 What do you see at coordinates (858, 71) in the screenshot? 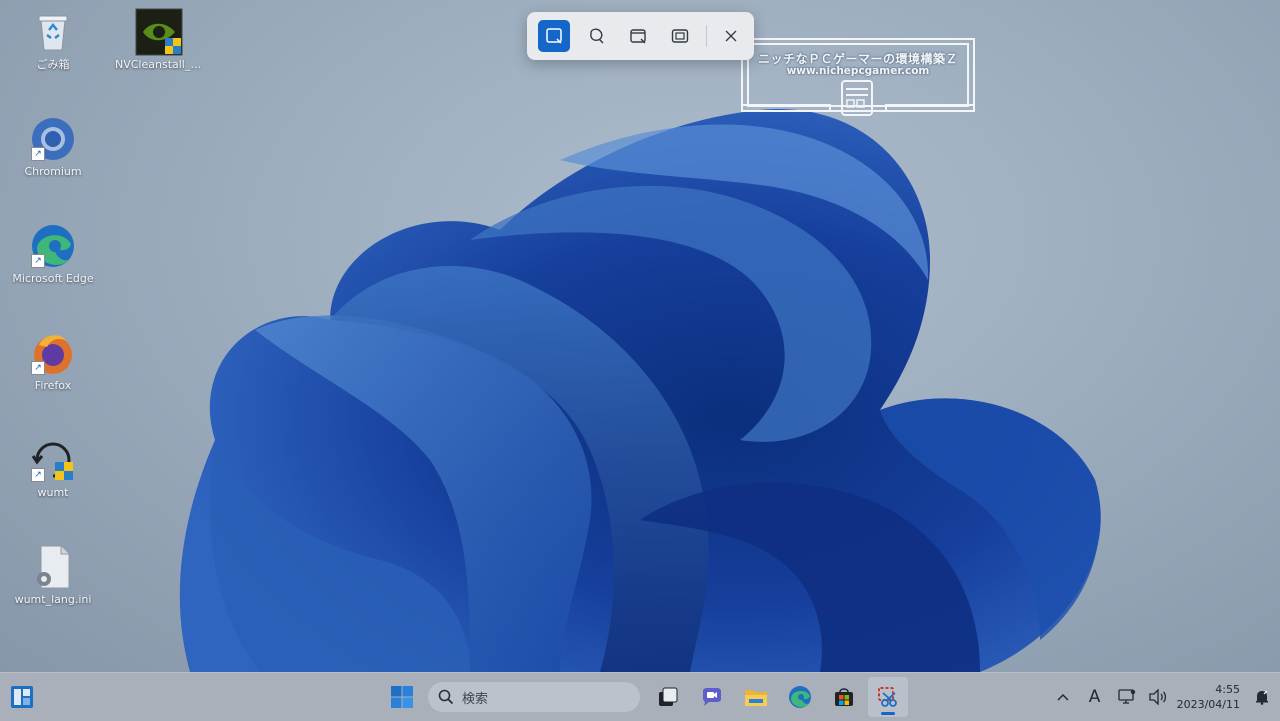
I see `watermark-url: www.nichepcgamer.com` at bounding box center [858, 71].